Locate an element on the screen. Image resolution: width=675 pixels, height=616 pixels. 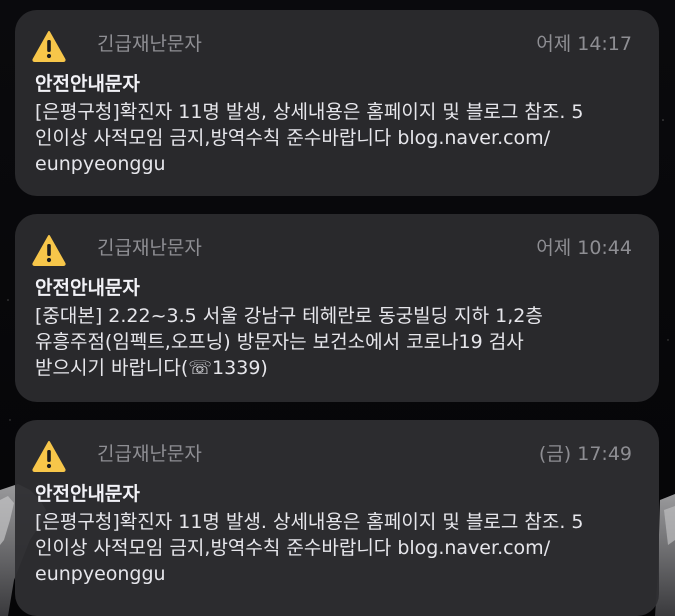
timestamp: (금) 17:49 is located at coordinates (585, 454).